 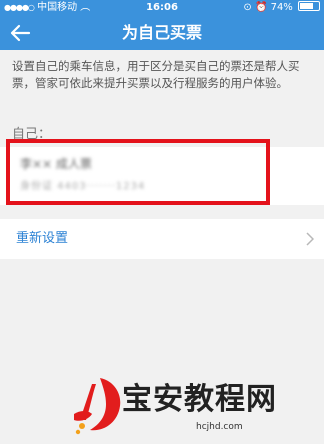 I want to click on orientation-lock-icon: ⊙, so click(x=247, y=7).